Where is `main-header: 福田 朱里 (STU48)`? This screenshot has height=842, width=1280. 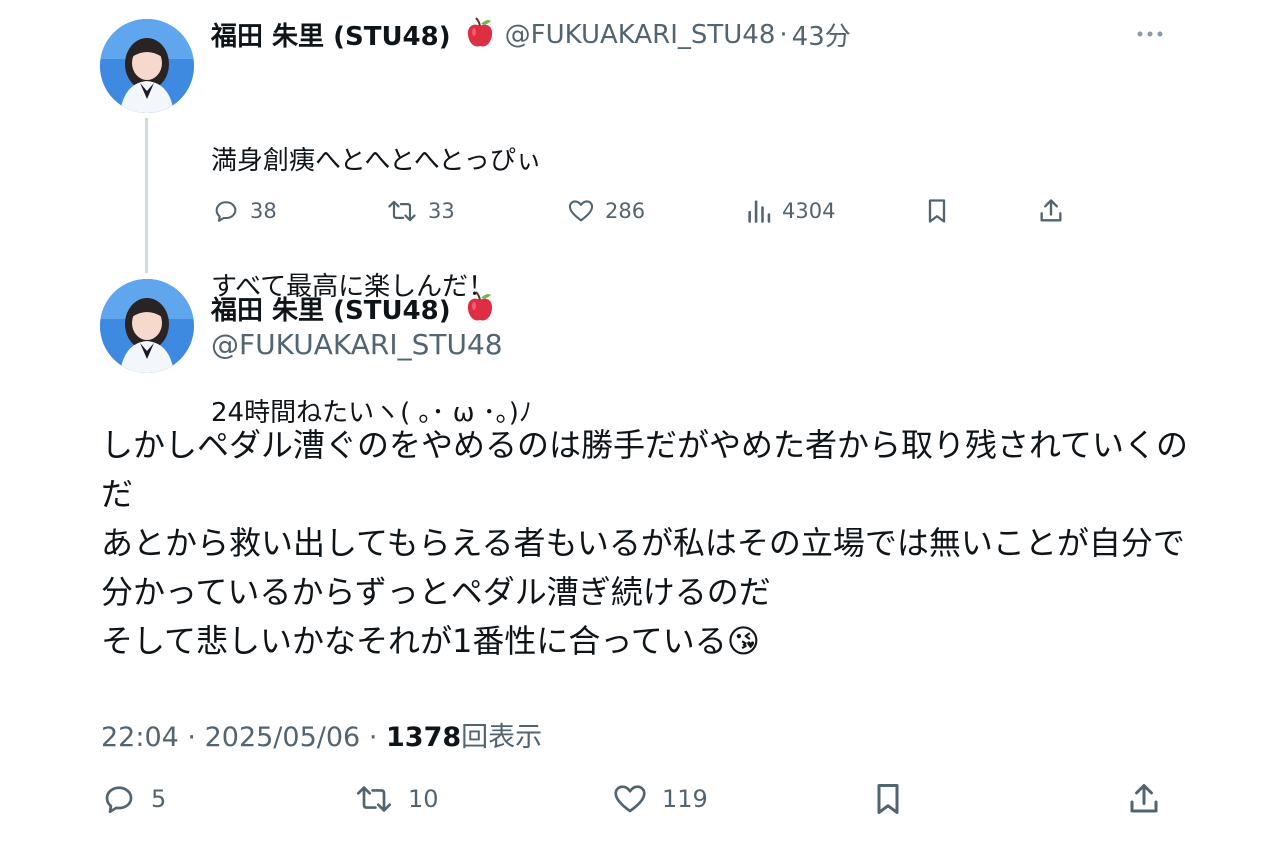 main-header: 福田 朱里 (STU48) is located at coordinates (353, 308).